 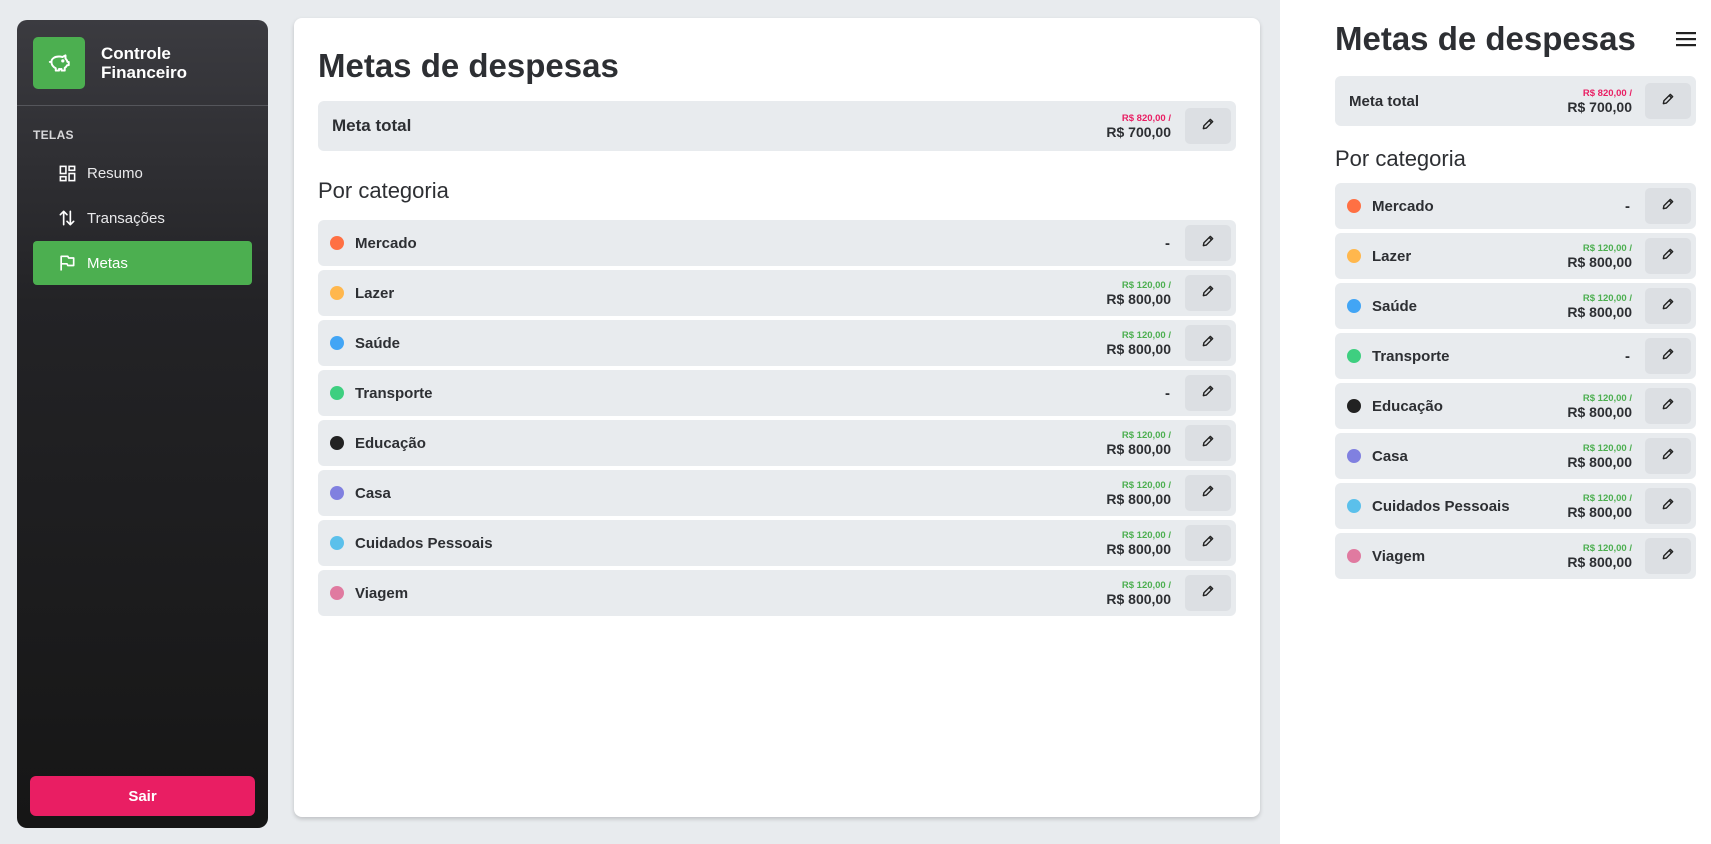 What do you see at coordinates (142, 173) in the screenshot?
I see `sidebar-item-resumo: Resumo` at bounding box center [142, 173].